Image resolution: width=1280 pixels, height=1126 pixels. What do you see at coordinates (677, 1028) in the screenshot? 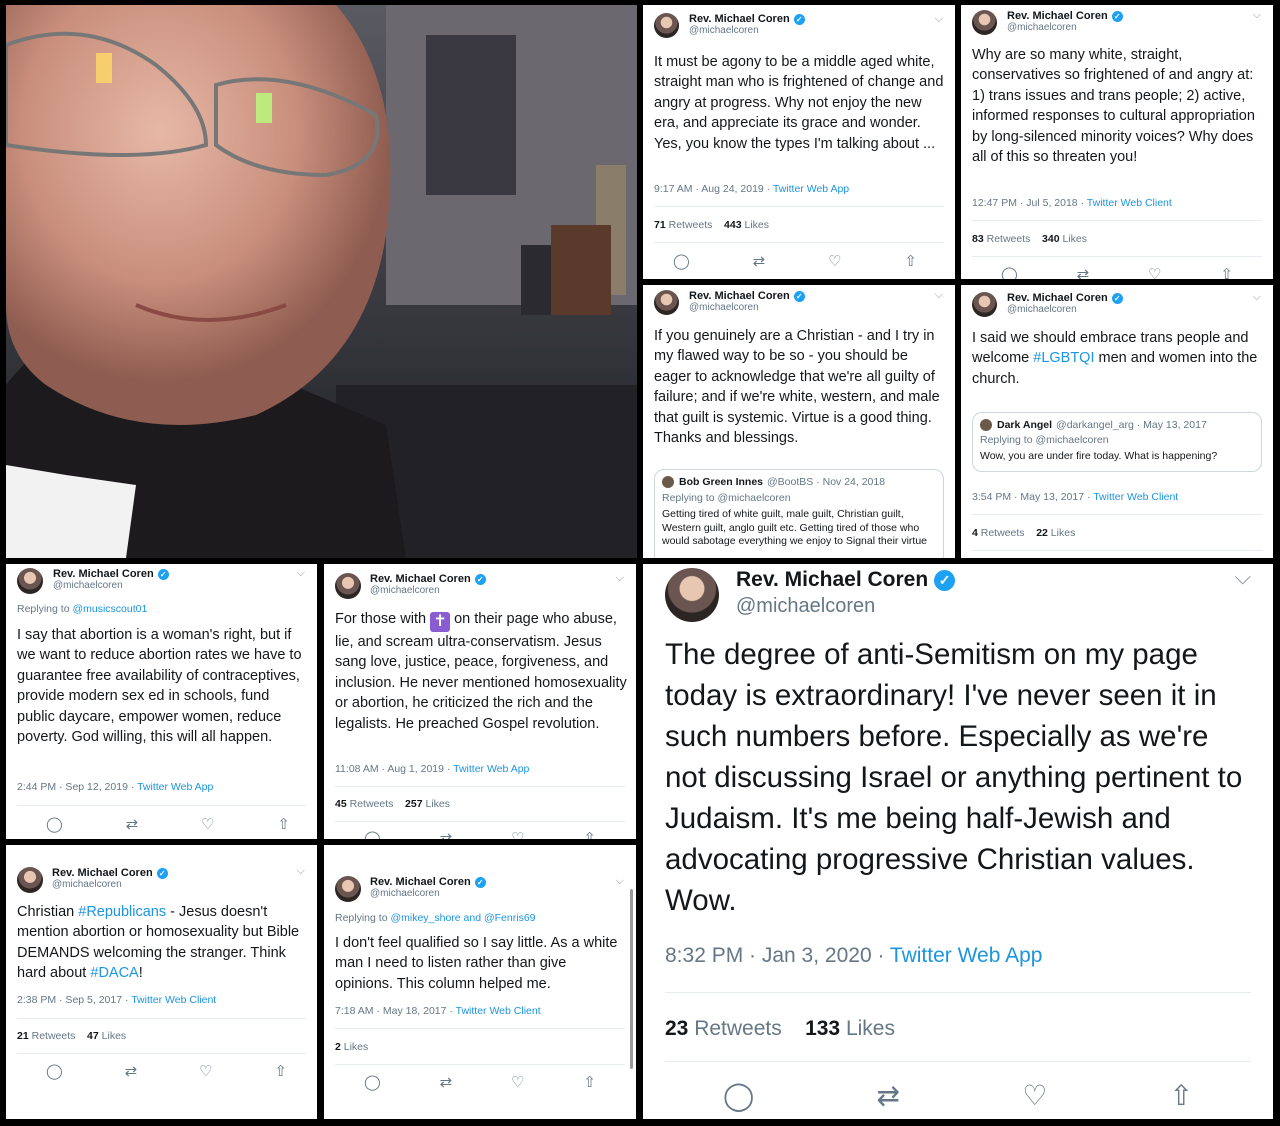
I see `retweet-count: 23` at bounding box center [677, 1028].